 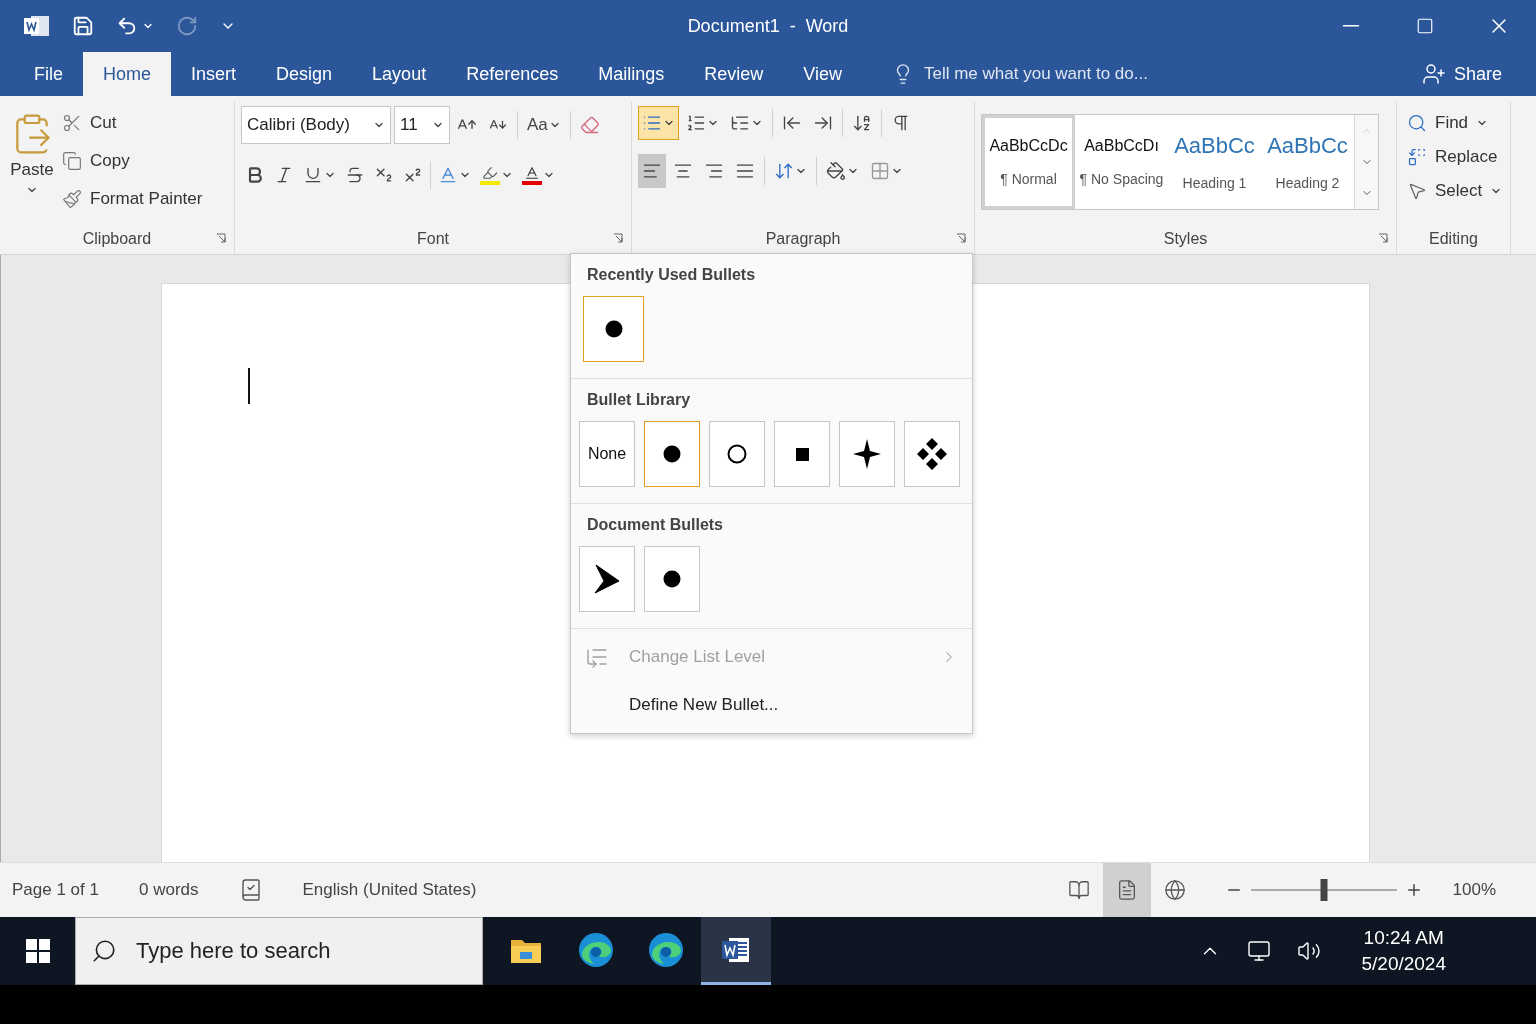 What do you see at coordinates (671, 275) in the screenshot?
I see `section-title: Recently Used Bullets` at bounding box center [671, 275].